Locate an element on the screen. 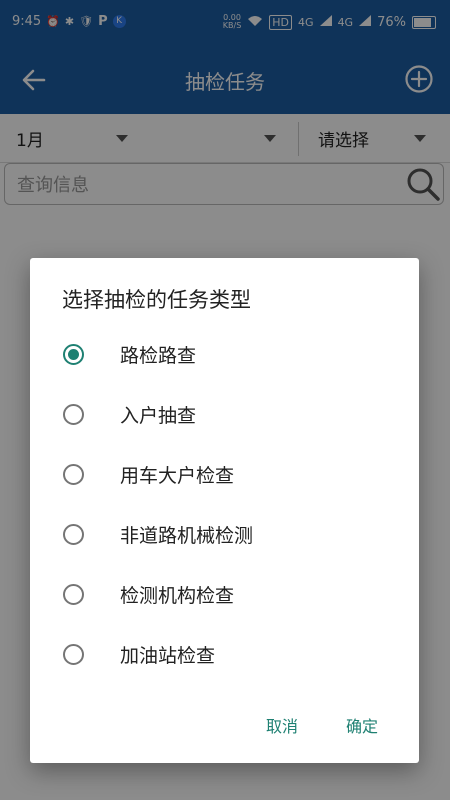  option-label: 路检路查 is located at coordinates (158, 355).